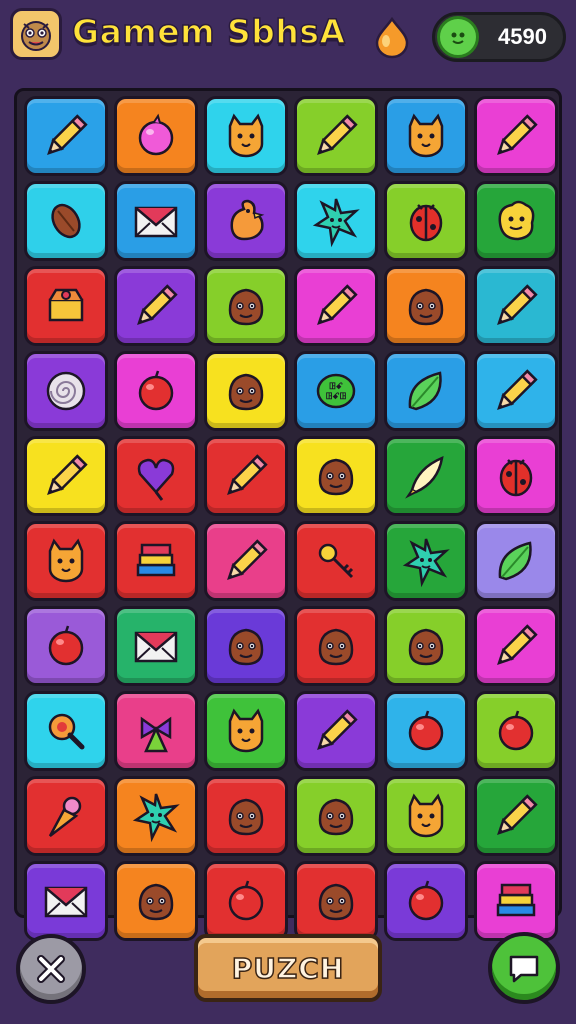  What do you see at coordinates (522, 36) in the screenshot?
I see `coin-value: 4590` at bounding box center [522, 36].